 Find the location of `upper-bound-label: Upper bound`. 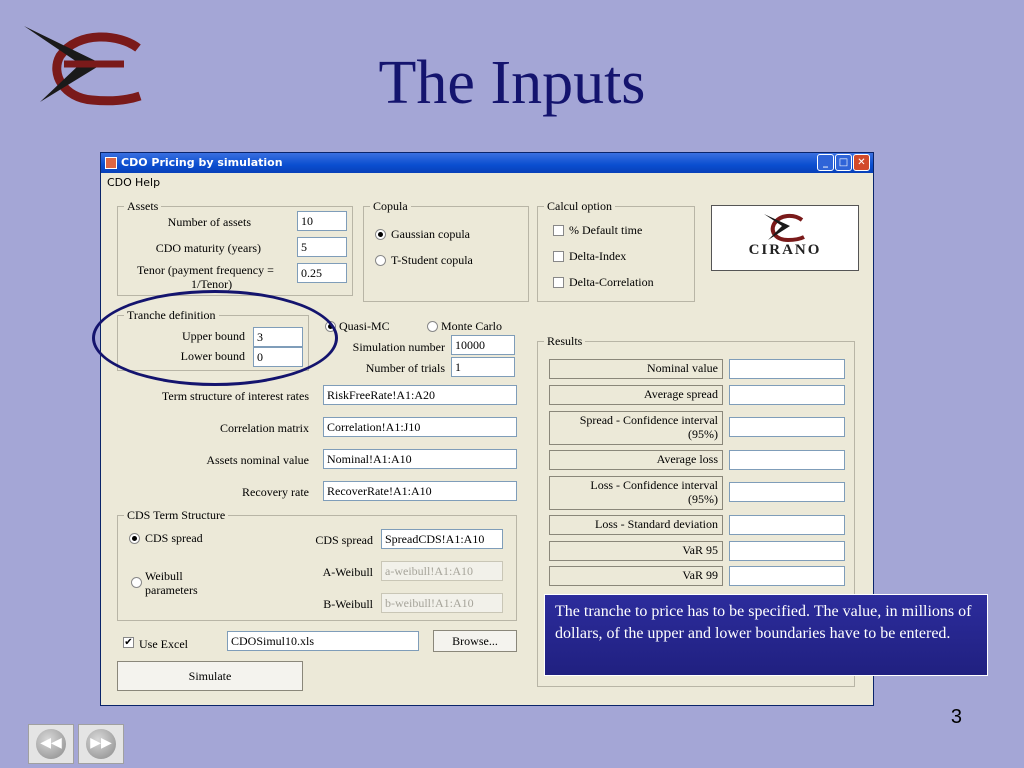

upper-bound-label: Upper bound is located at coordinates (213, 336).